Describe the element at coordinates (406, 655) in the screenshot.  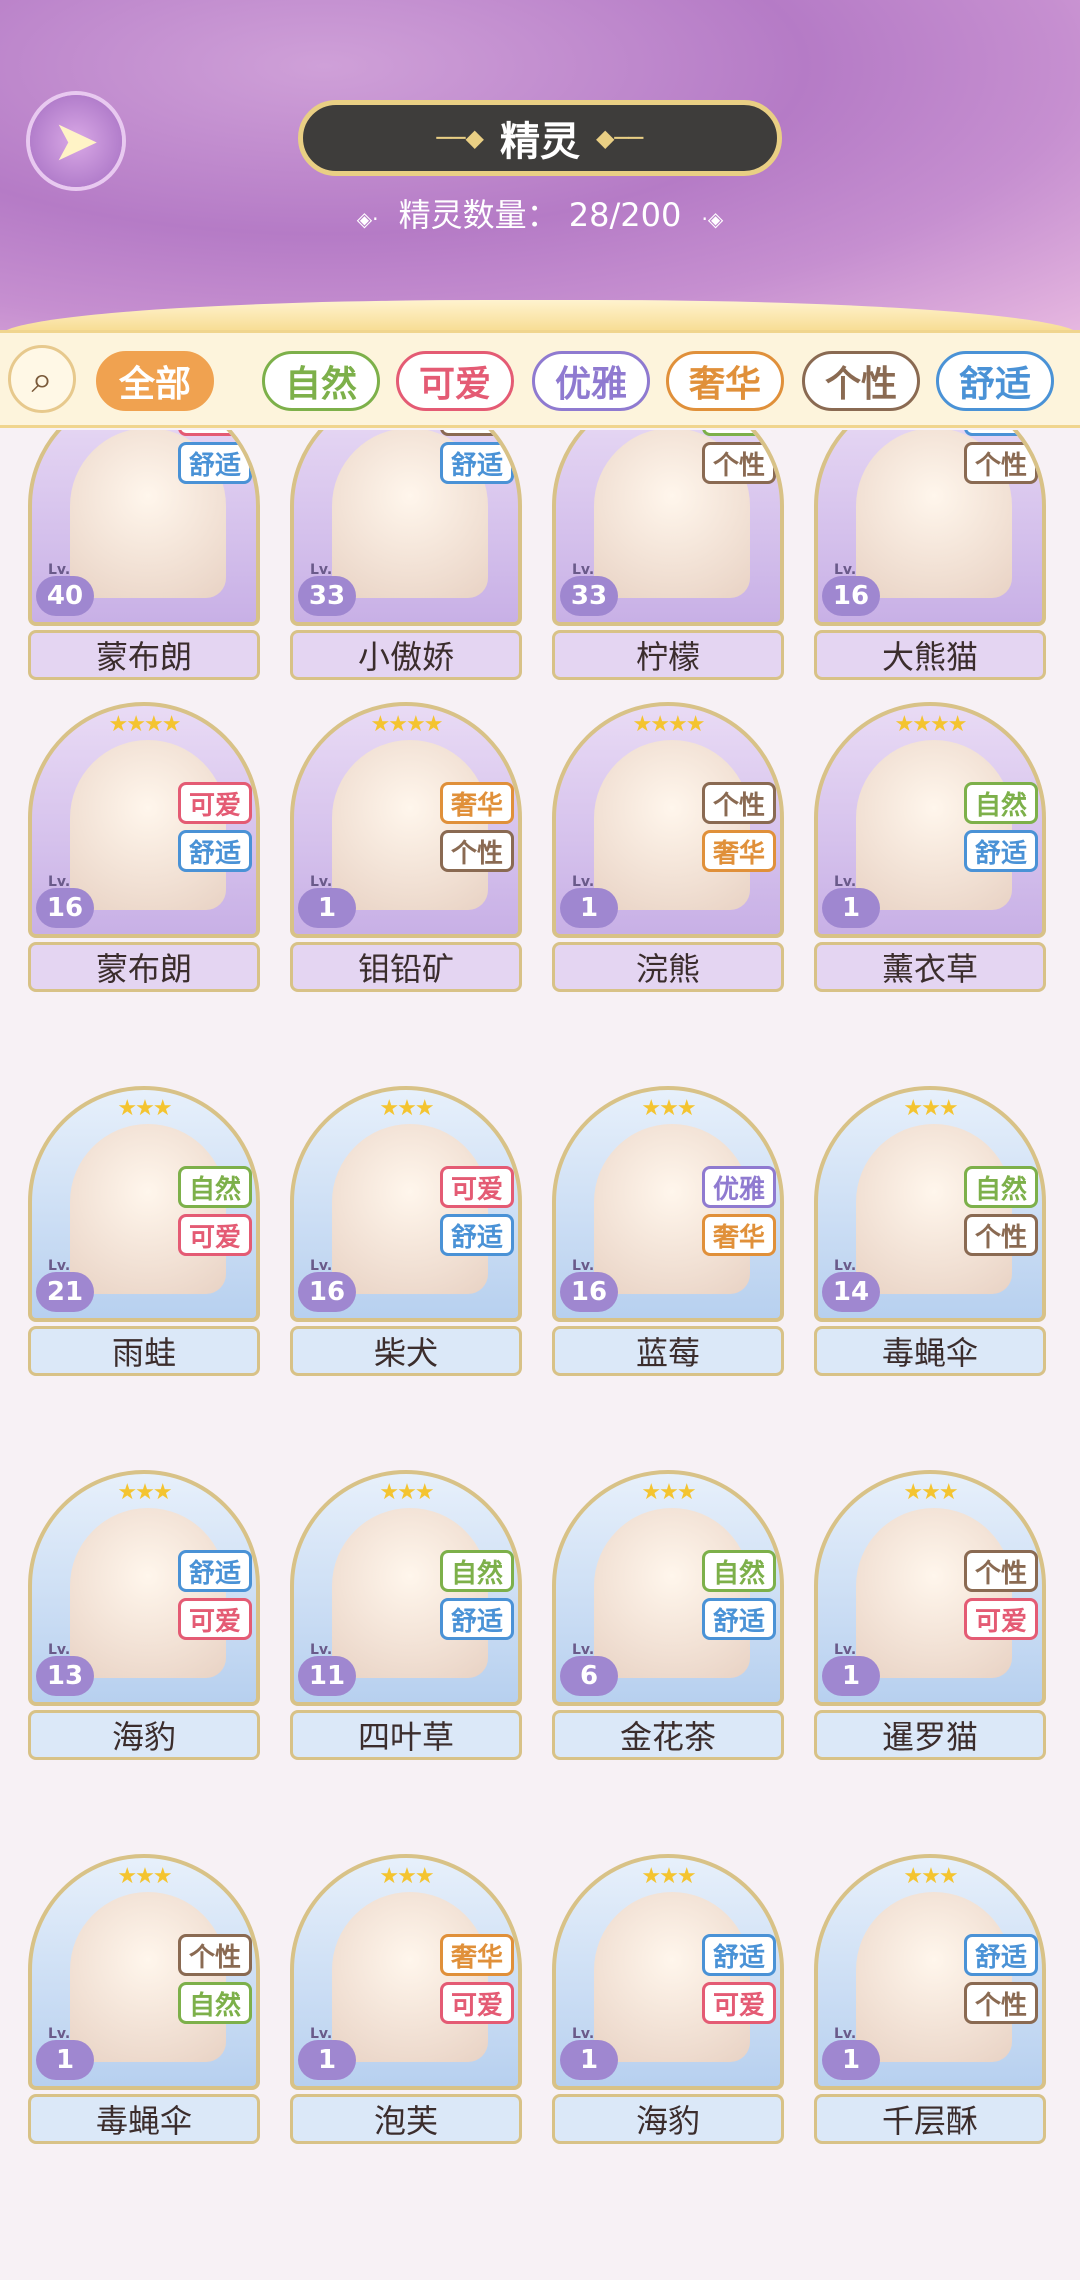
I see `sprite-name: 小傲娇` at that location.